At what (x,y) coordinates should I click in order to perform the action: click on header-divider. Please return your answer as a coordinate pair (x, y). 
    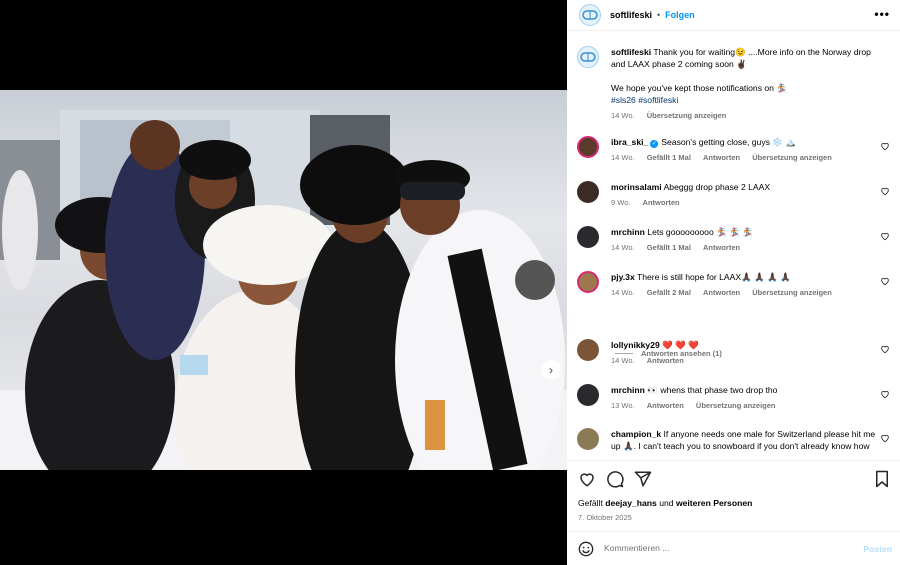
    Looking at the image, I should click on (733, 30).